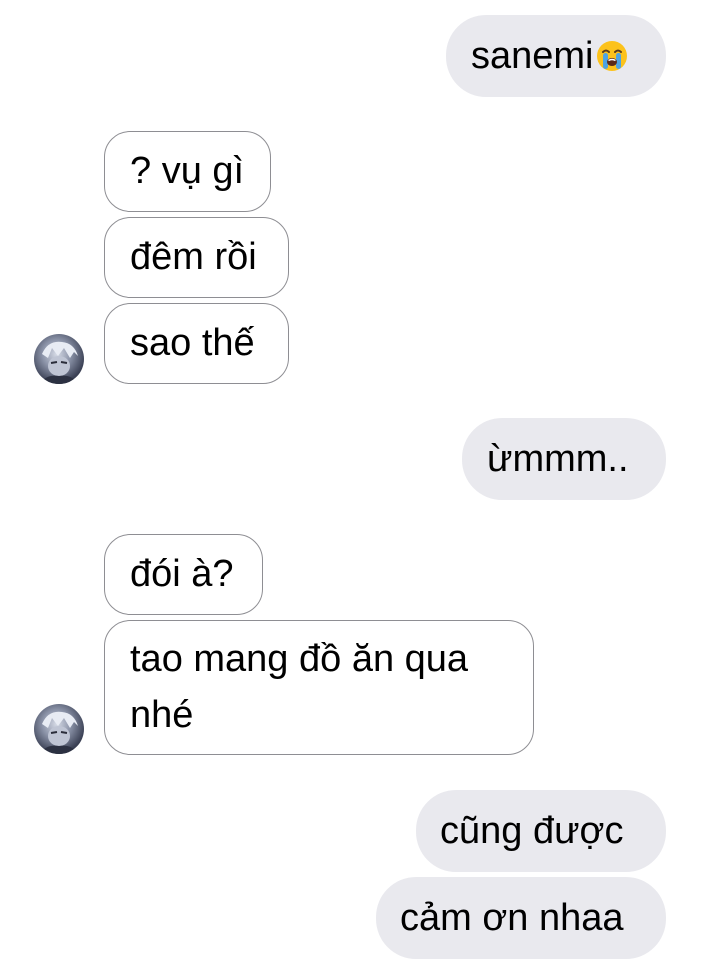 The width and height of the screenshot is (720, 968). I want to click on message-bubble-incoming: đêm rồi, so click(196, 257).